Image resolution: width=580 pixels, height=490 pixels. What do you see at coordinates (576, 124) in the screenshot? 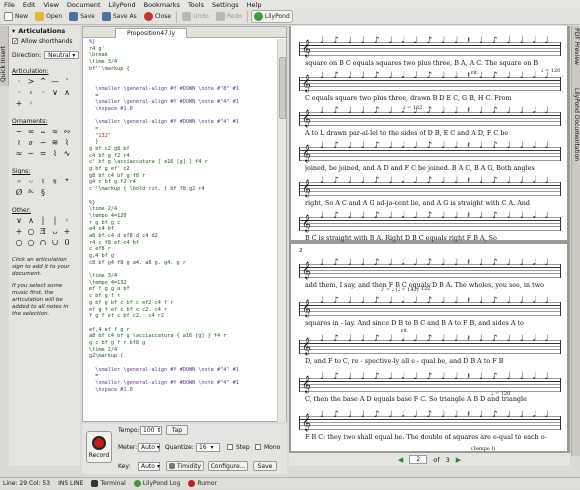
I see `tab-lilypond-documentation: LilyPond Documentation` at bounding box center [576, 124].